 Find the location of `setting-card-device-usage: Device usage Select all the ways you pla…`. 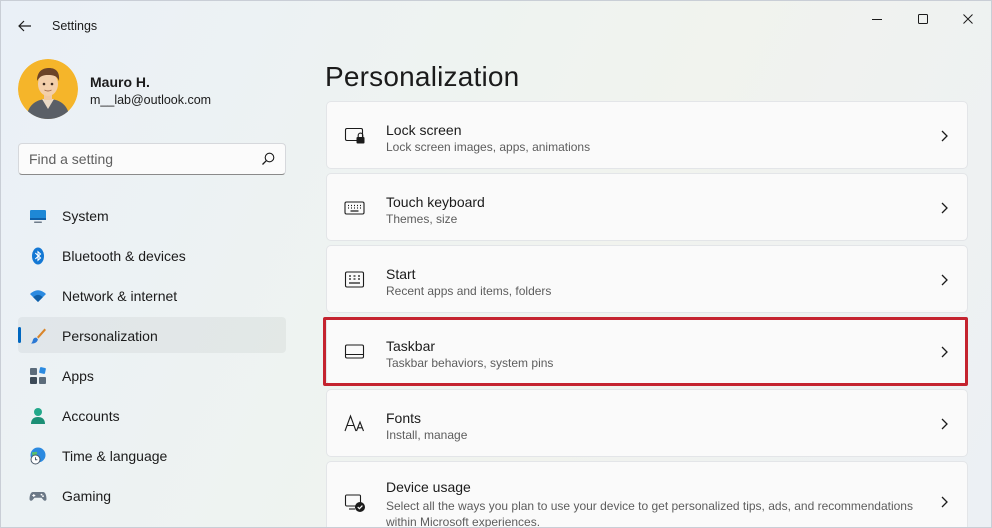

setting-card-device-usage: Device usage Select all the ways you pla… is located at coordinates (647, 494).